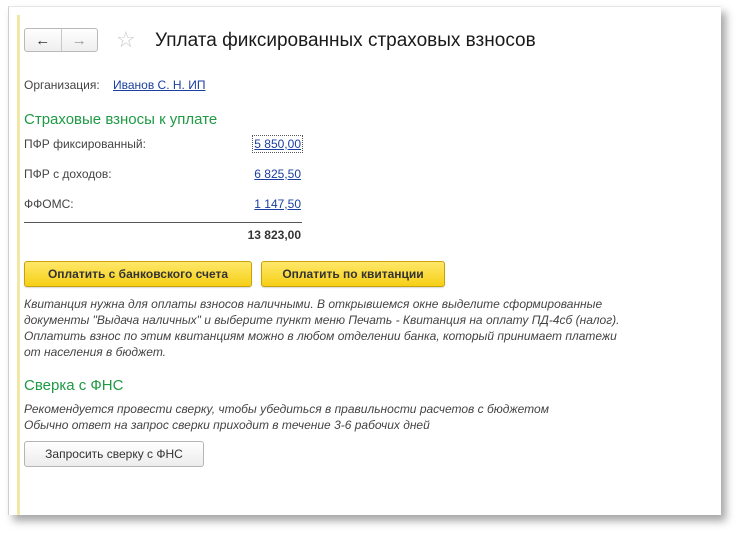  What do you see at coordinates (126, 40) in the screenshot?
I see `favorite-star-icon: ☆` at bounding box center [126, 40].